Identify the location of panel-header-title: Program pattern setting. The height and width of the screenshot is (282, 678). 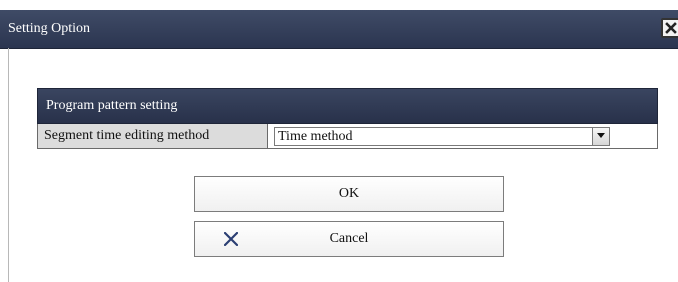
(112, 105).